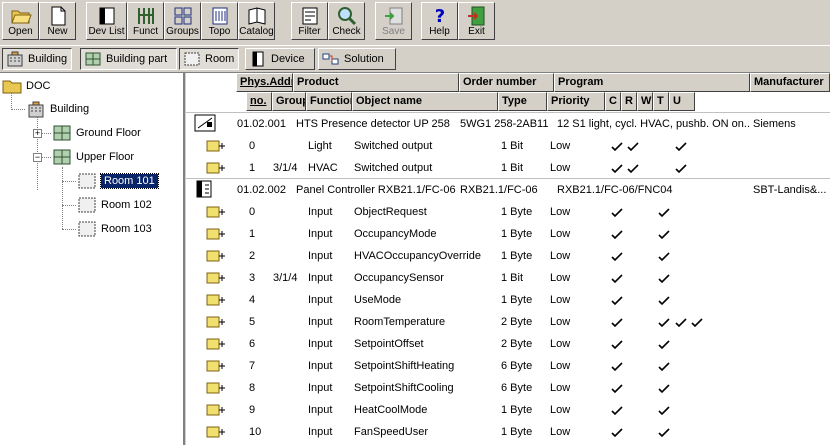 Image resolution: width=830 pixels, height=445 pixels. I want to click on device-view-button: Device, so click(280, 59).